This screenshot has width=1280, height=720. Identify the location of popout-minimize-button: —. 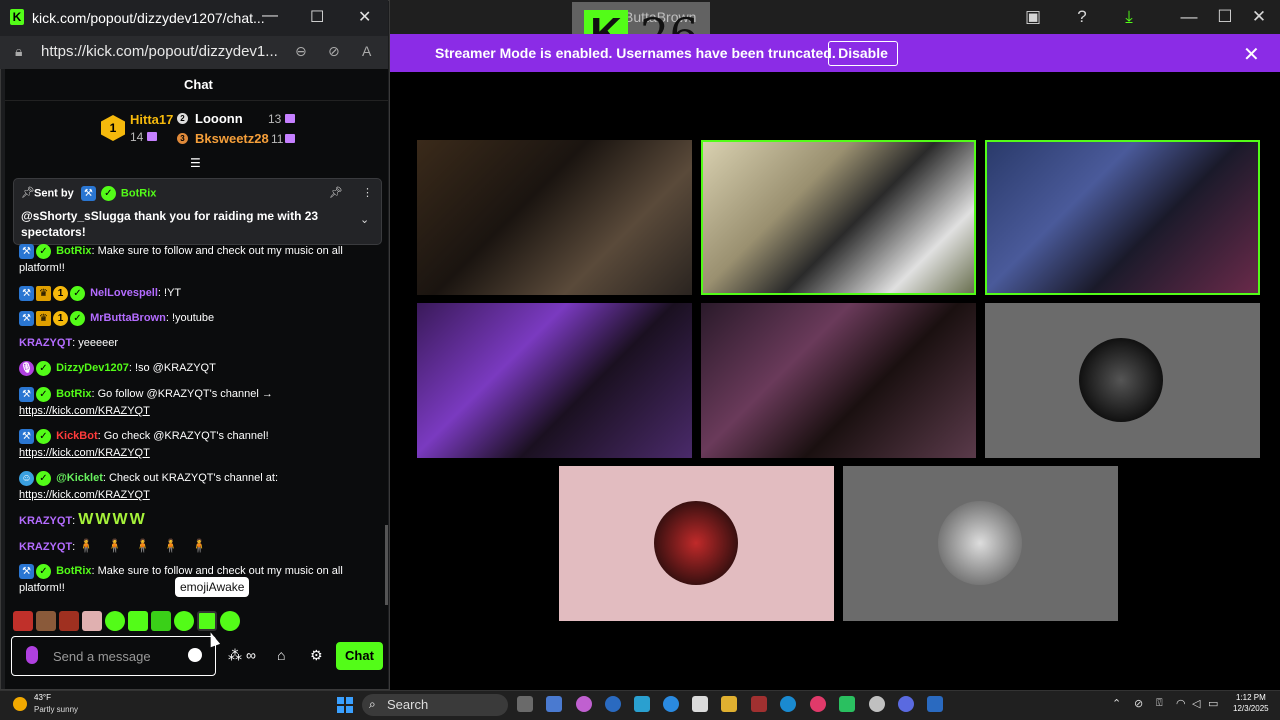
(270, 16).